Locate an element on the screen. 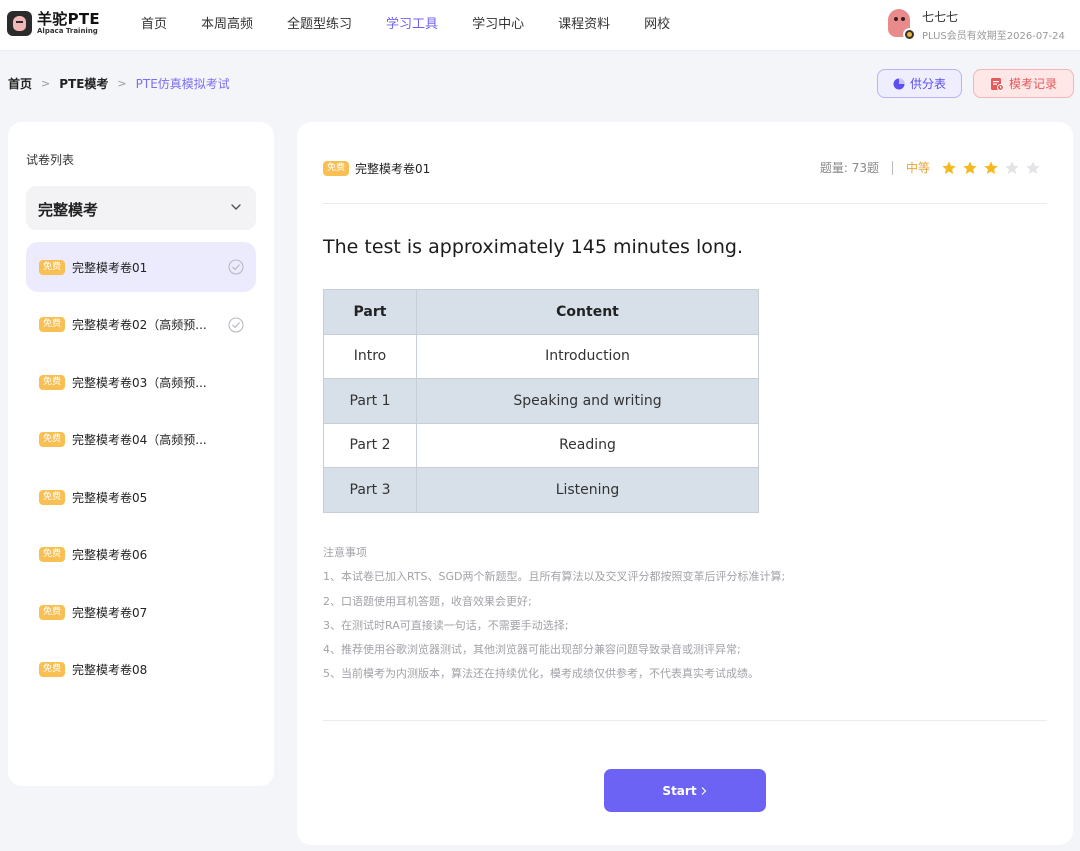 Image resolution: width=1080 pixels, height=851 pixels. logo: 羊驼PTE Alpaca Training is located at coordinates (53, 23).